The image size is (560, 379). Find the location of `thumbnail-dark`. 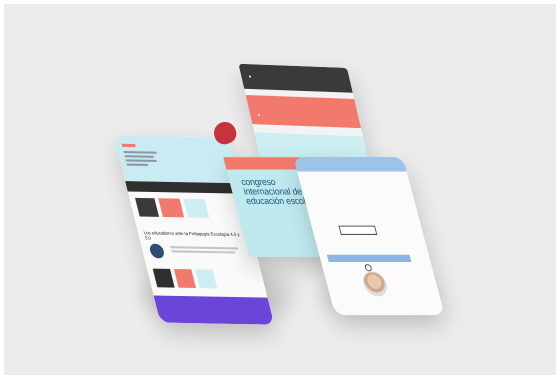

thumbnail-dark is located at coordinates (147, 207).